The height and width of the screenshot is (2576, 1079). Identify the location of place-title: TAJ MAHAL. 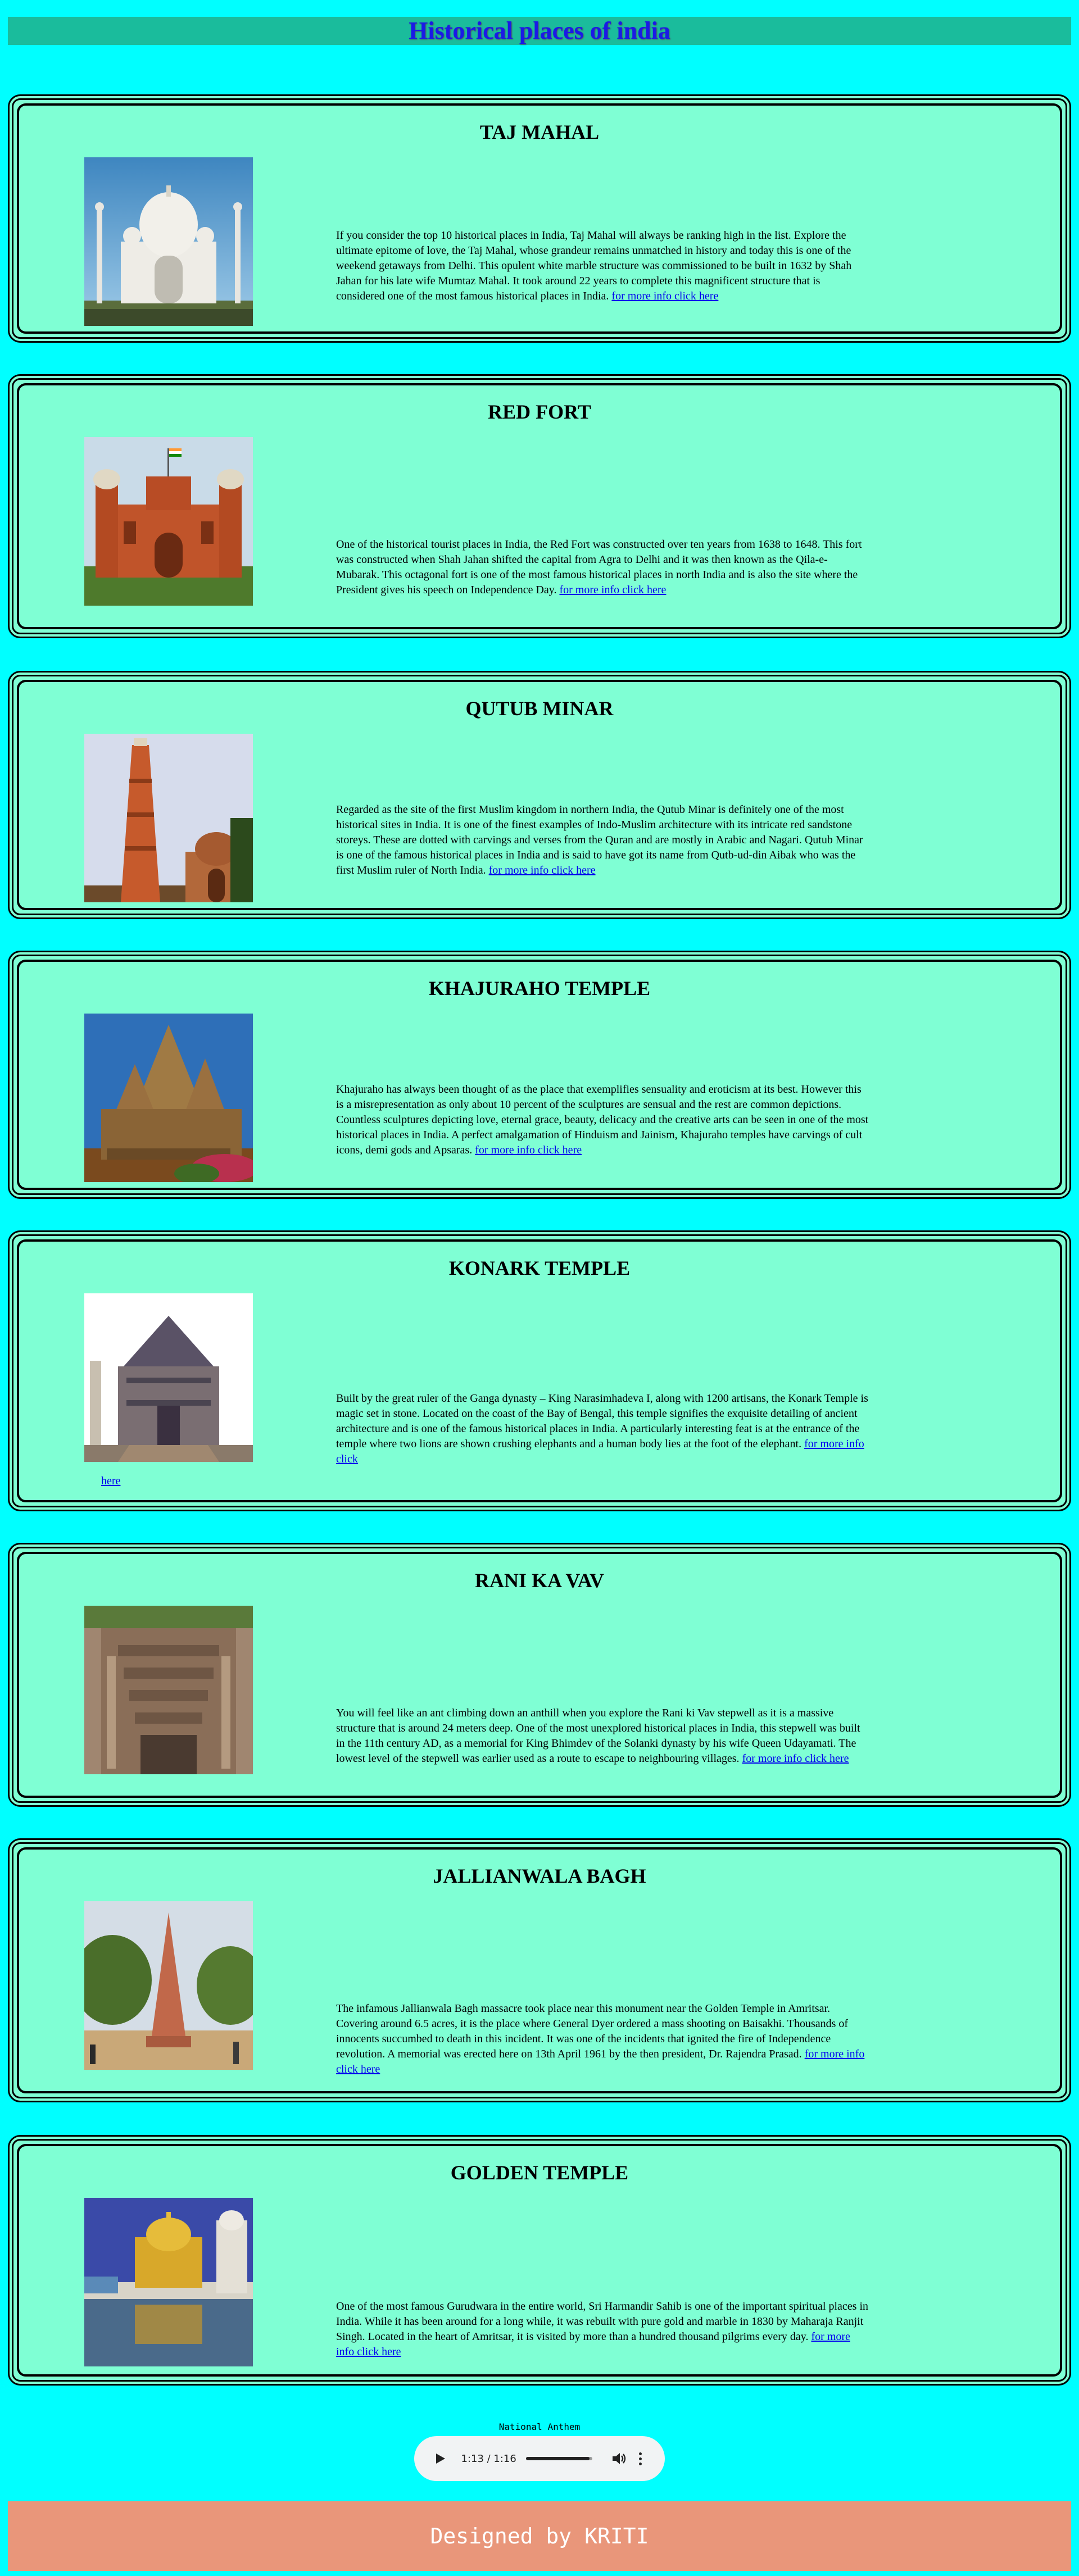
(539, 132).